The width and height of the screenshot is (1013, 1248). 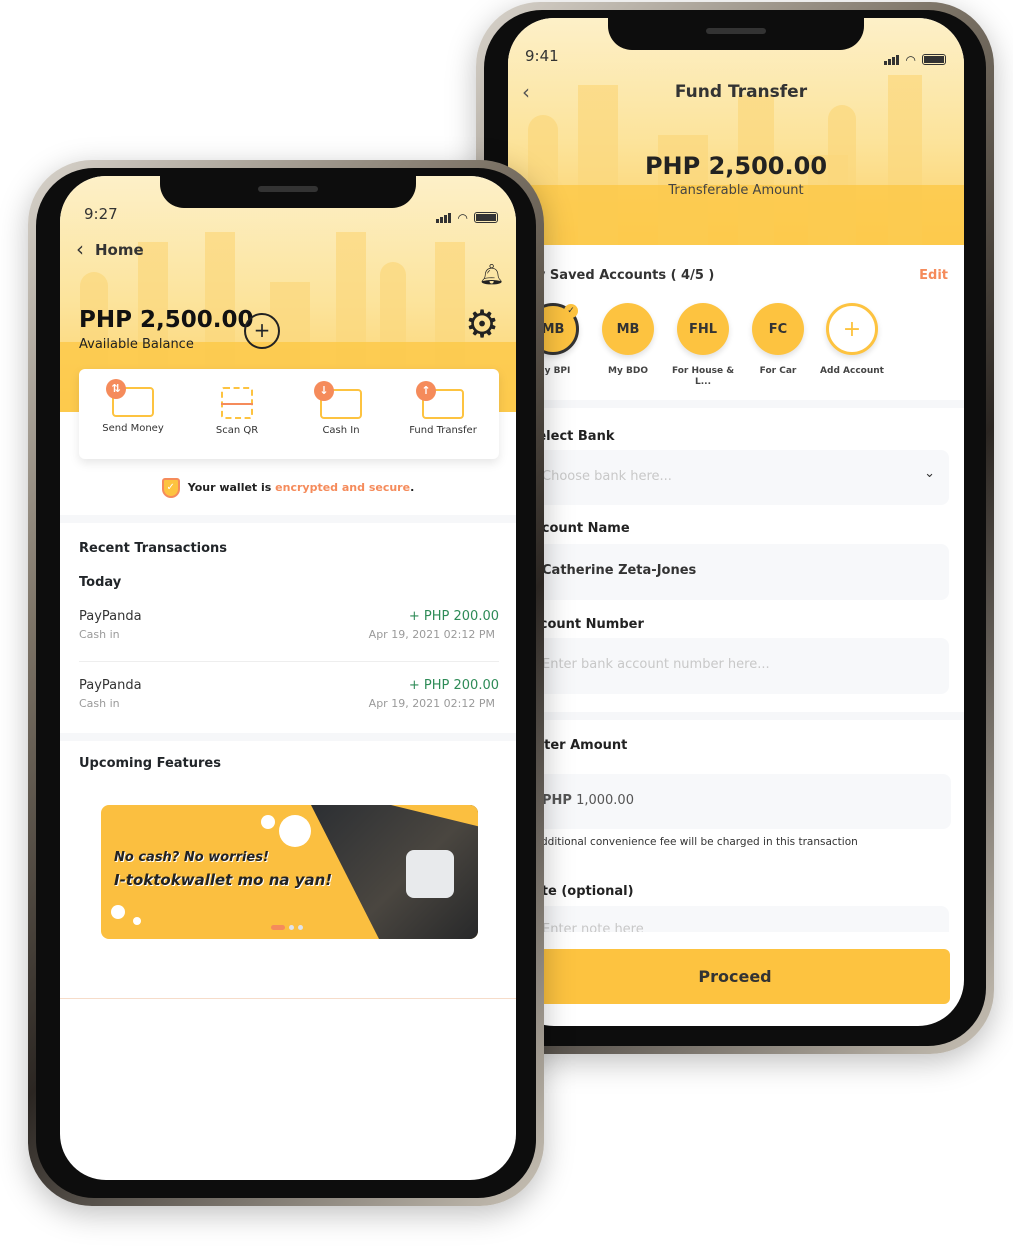 What do you see at coordinates (443, 430) in the screenshot?
I see `quick-action-label: Fund Transfer` at bounding box center [443, 430].